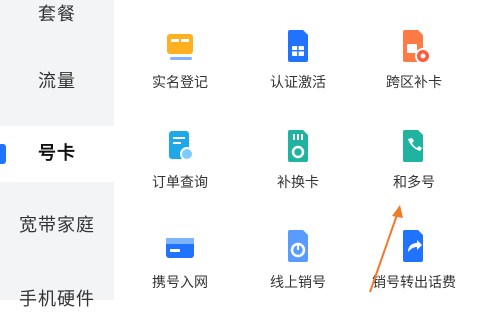 The width and height of the screenshot is (480, 320). I want to click on sidebar-item-broadband: 宽带家庭, so click(57, 226).